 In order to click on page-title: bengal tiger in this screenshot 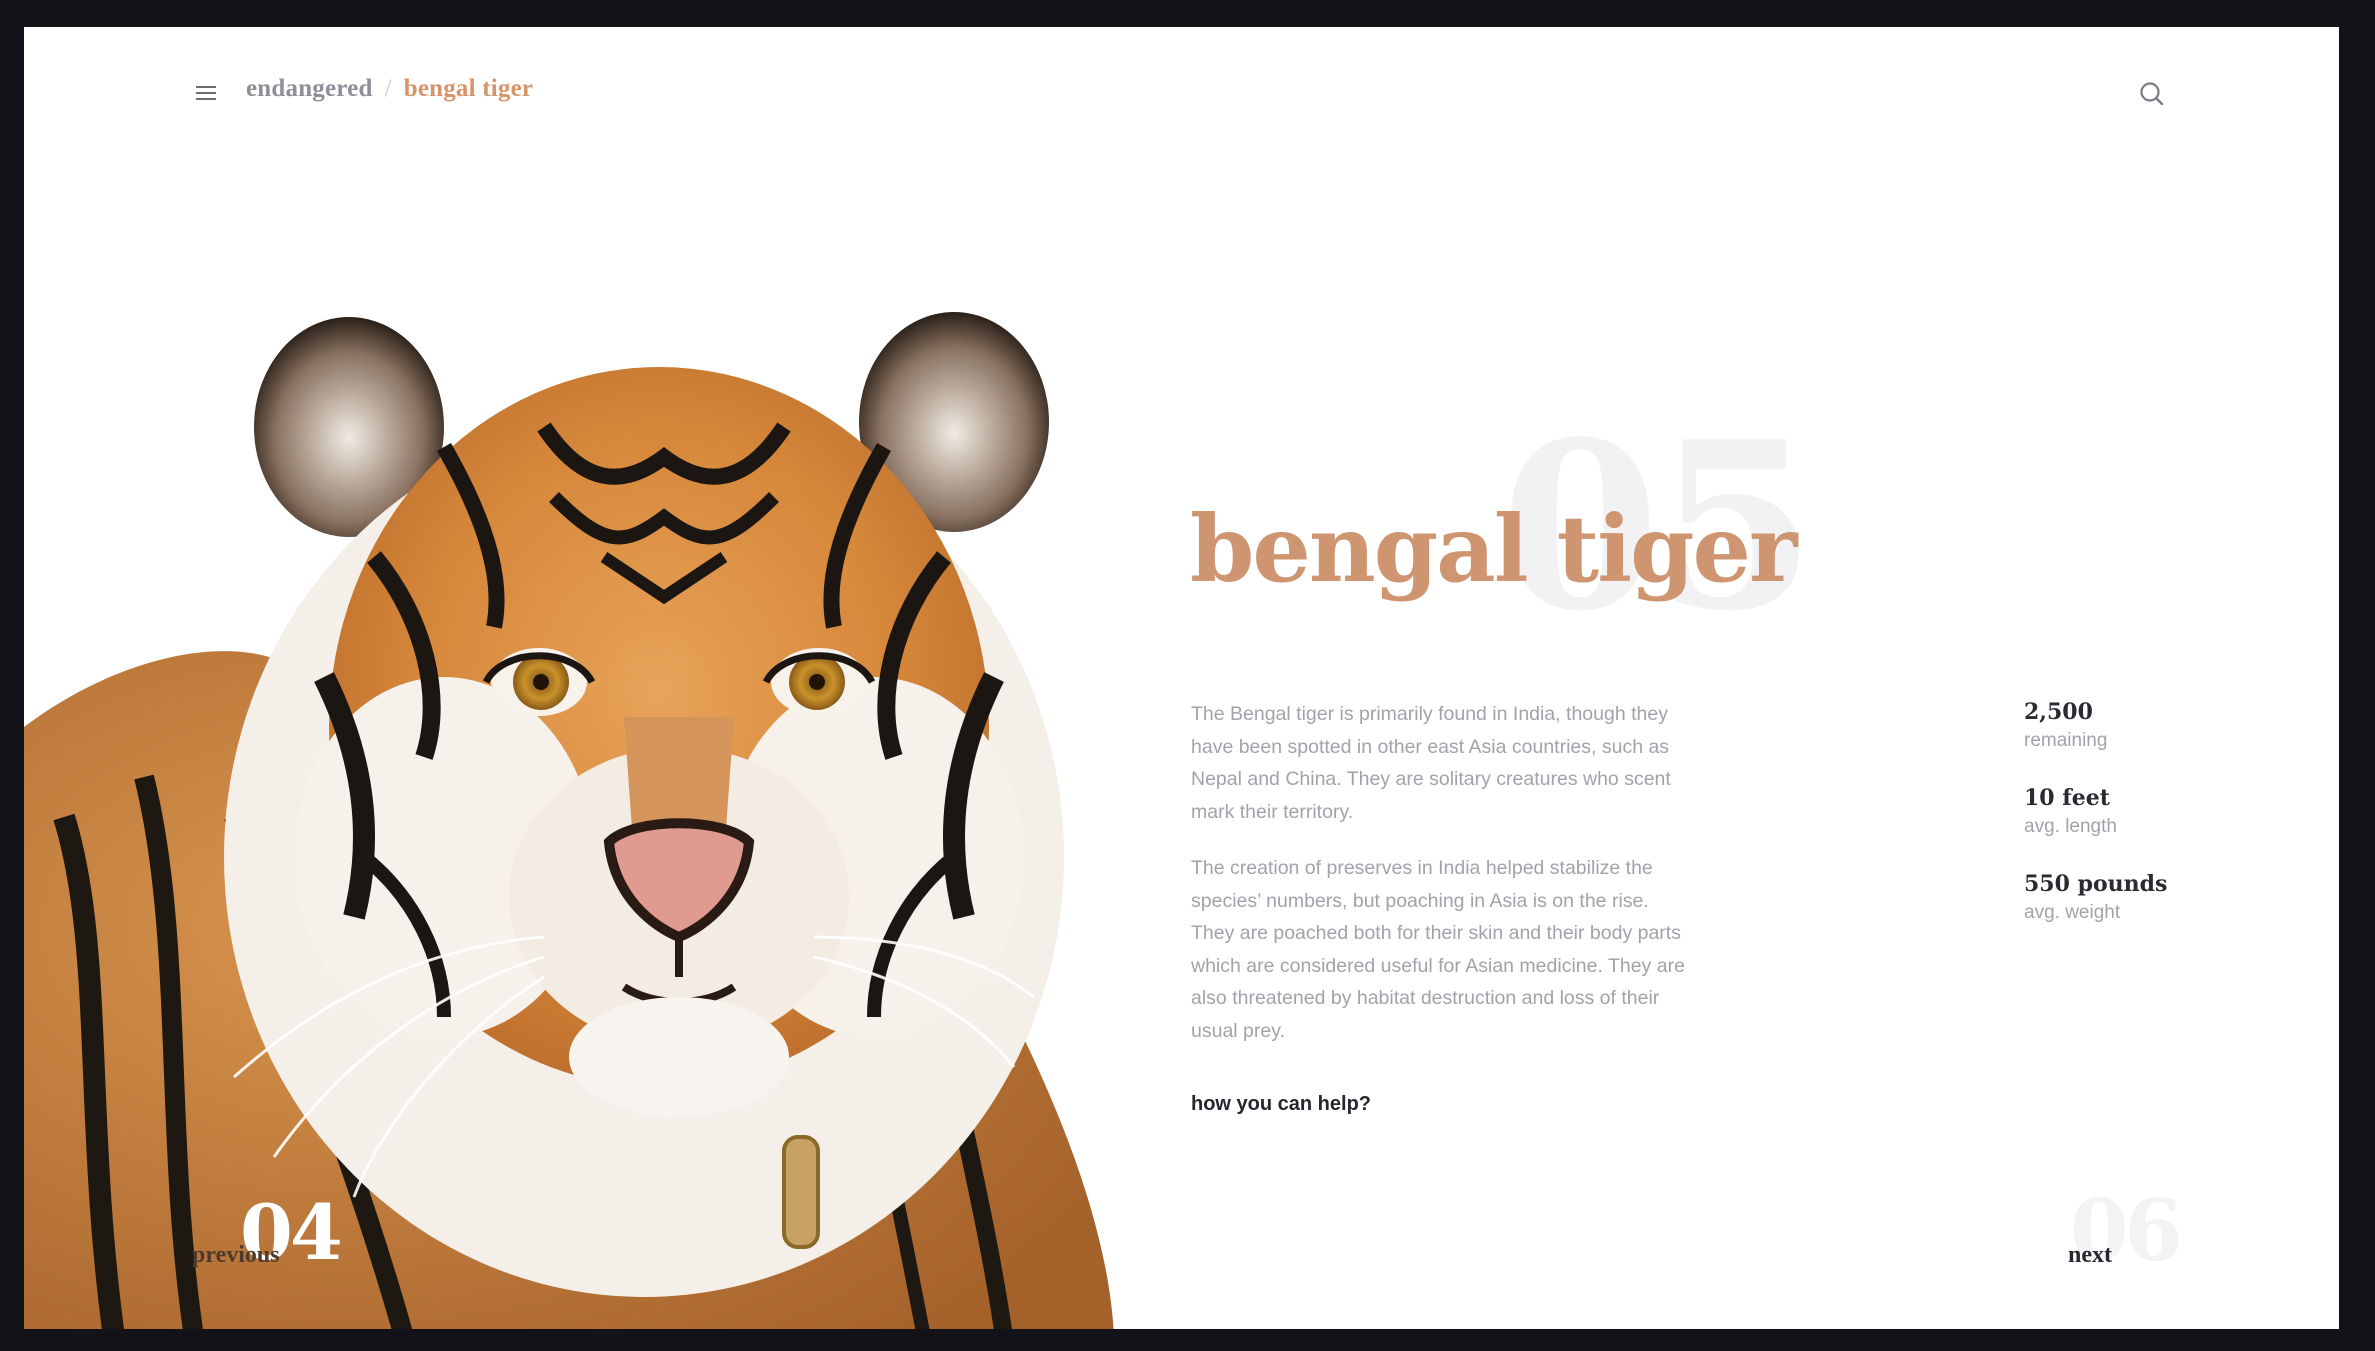, I will do `click(1493, 549)`.